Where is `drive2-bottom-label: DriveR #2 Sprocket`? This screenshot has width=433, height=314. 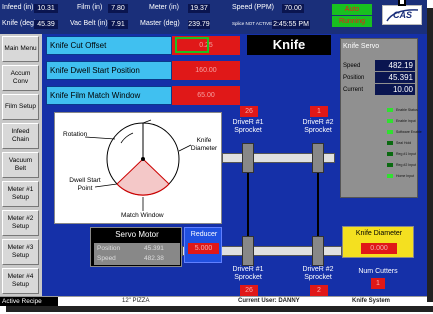 drive2-bottom-label: DriveR #2 Sprocket is located at coordinates (318, 273).